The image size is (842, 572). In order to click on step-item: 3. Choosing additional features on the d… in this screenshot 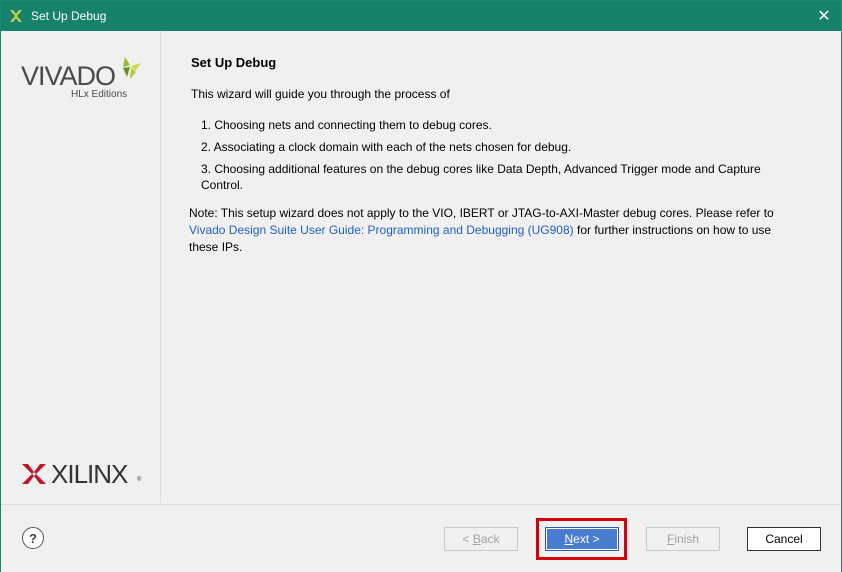, I will do `click(481, 177)`.